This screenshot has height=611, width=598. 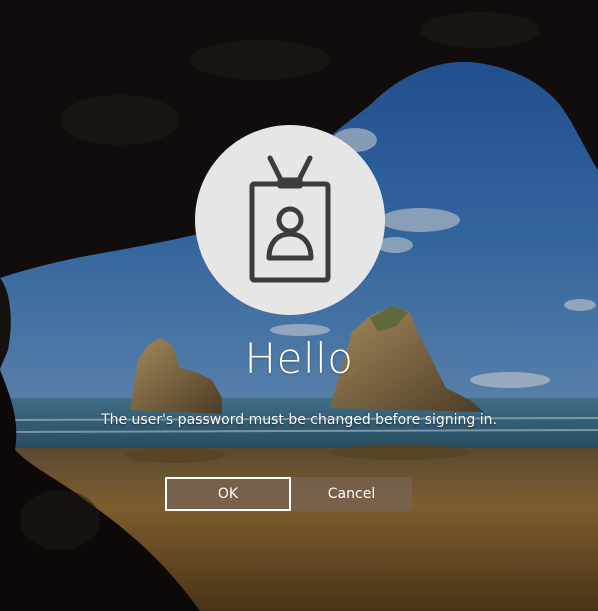 I want to click on ok-button: OK, so click(x=228, y=494).